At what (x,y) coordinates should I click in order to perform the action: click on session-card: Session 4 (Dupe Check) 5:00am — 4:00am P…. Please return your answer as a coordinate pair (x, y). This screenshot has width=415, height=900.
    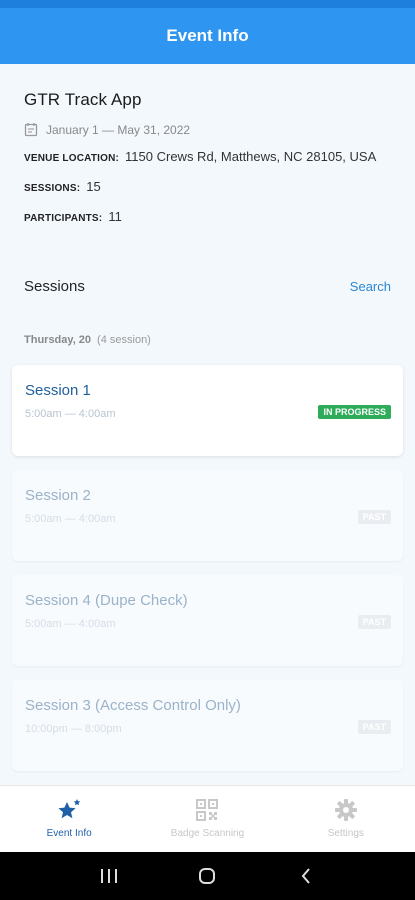
    Looking at the image, I should click on (207, 620).